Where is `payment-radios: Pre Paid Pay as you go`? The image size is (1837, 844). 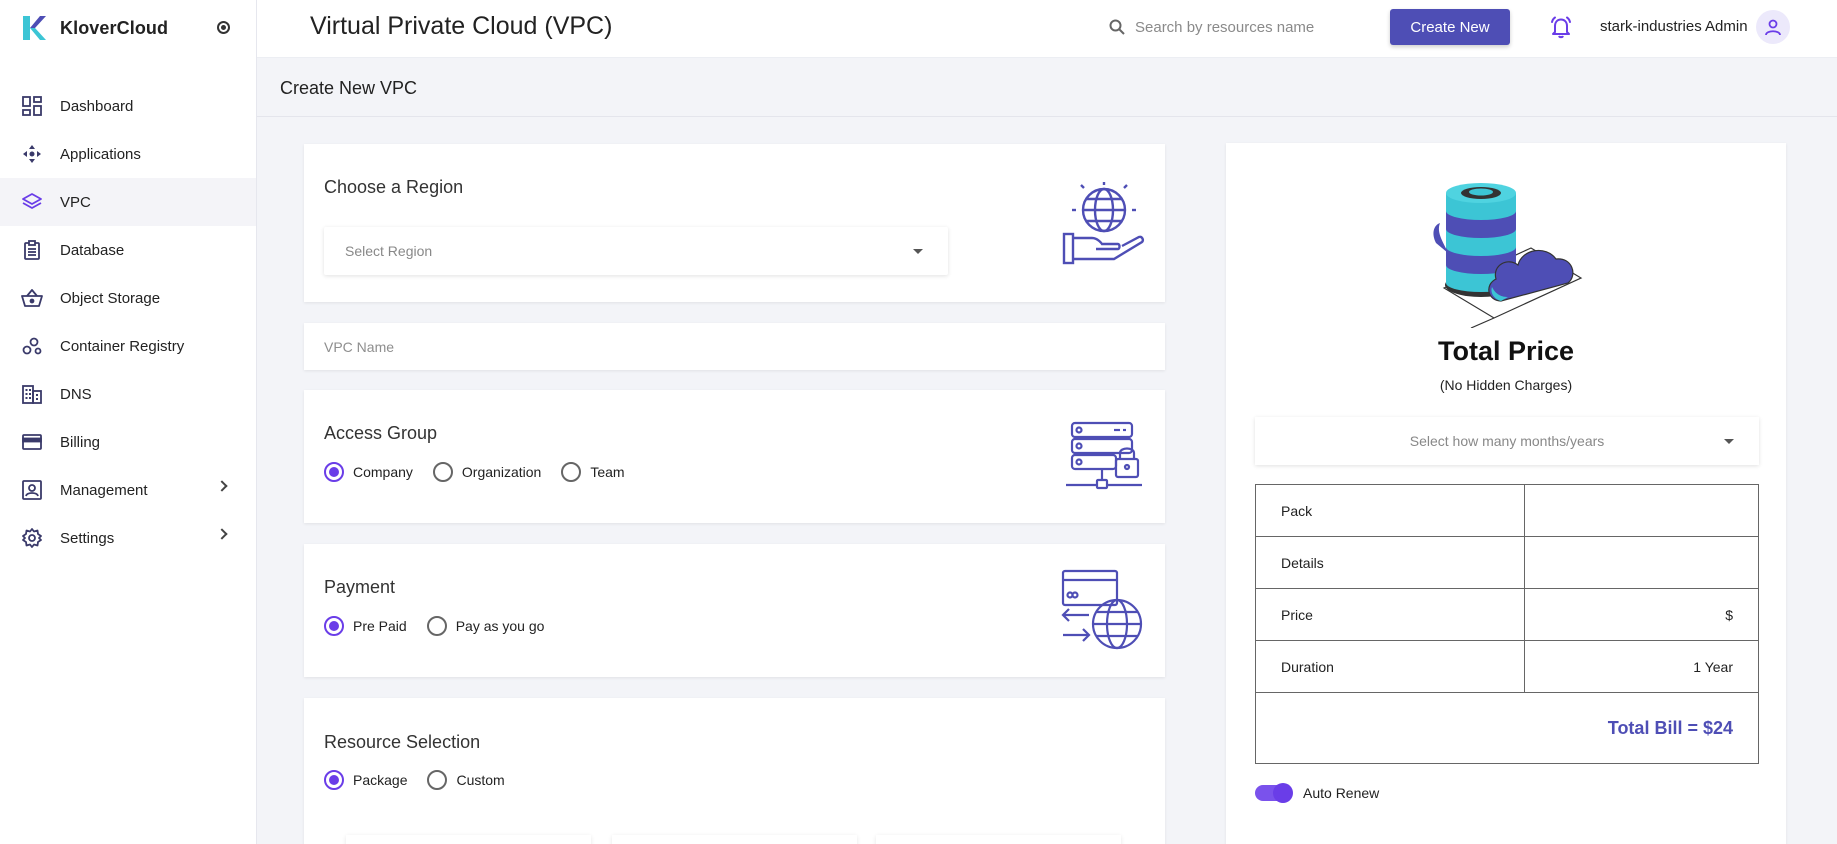
payment-radios: Pre Paid Pay as you go is located at coordinates (444, 626).